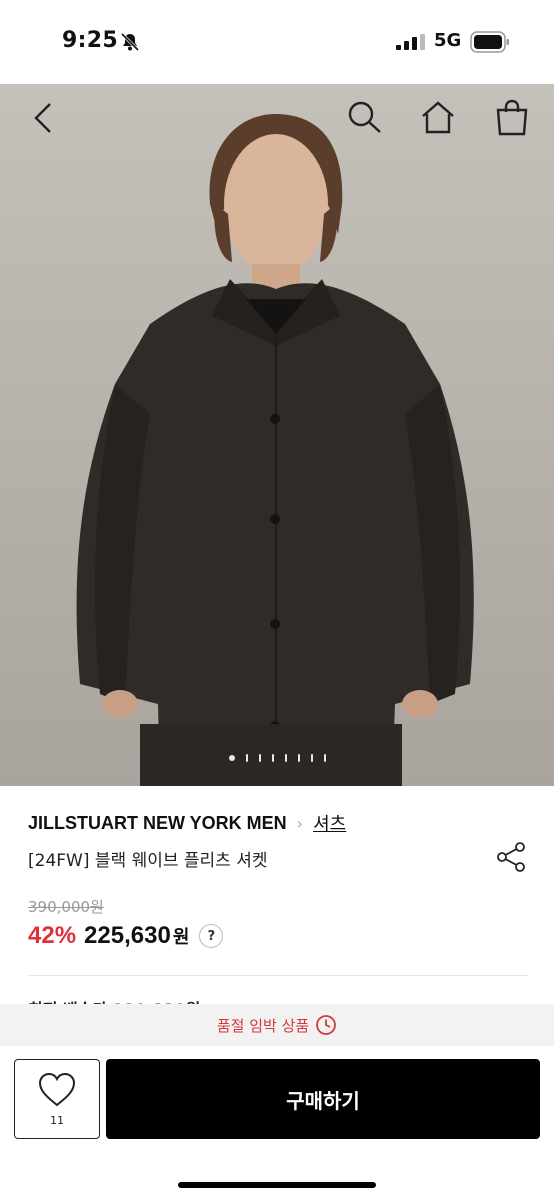  Describe the element at coordinates (231, 758) in the screenshot. I see `pagination-dot-active` at that location.